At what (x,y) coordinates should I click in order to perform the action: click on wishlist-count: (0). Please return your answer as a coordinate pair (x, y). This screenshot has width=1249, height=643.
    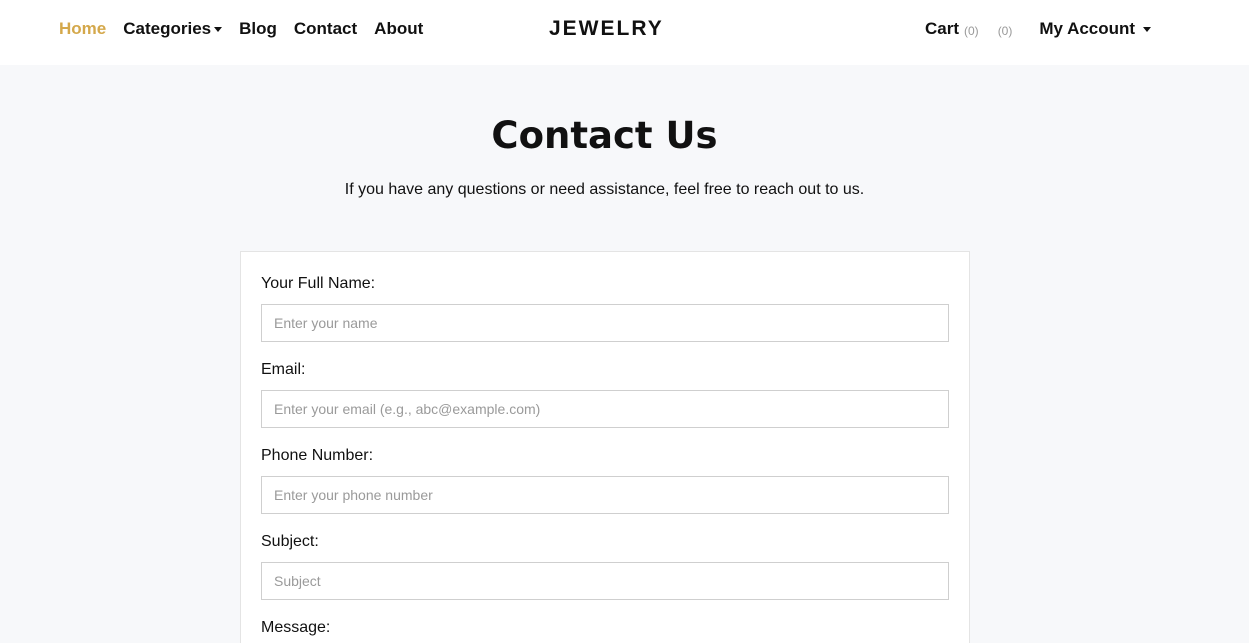
    Looking at the image, I should click on (1005, 31).